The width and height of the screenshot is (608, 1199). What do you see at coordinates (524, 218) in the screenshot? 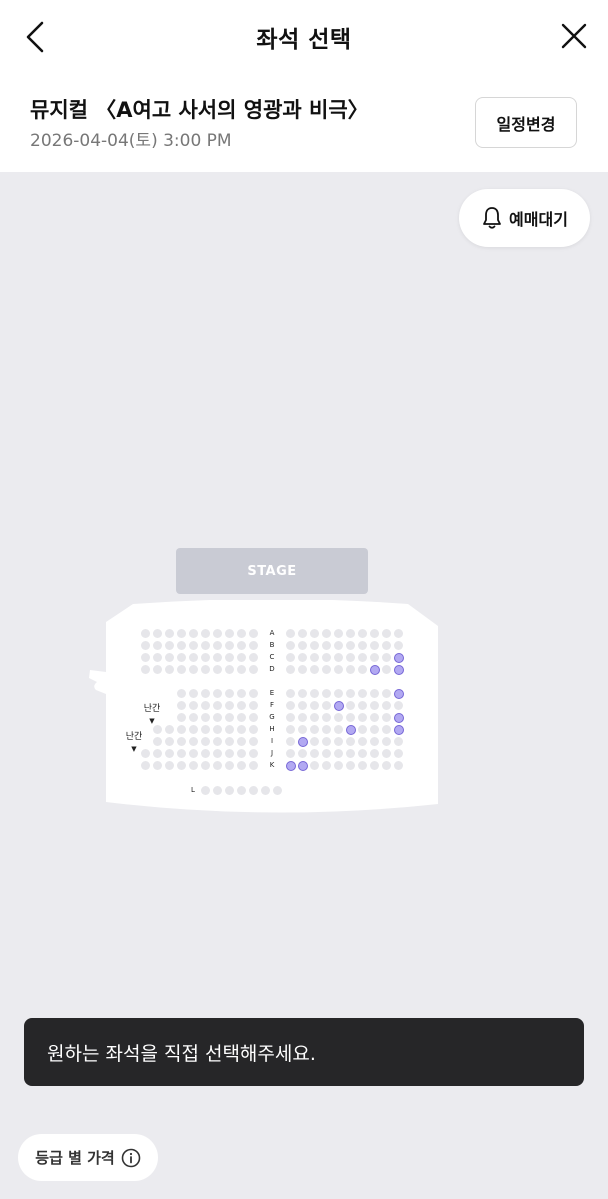
I see `waitlist-button: 예매대기` at bounding box center [524, 218].